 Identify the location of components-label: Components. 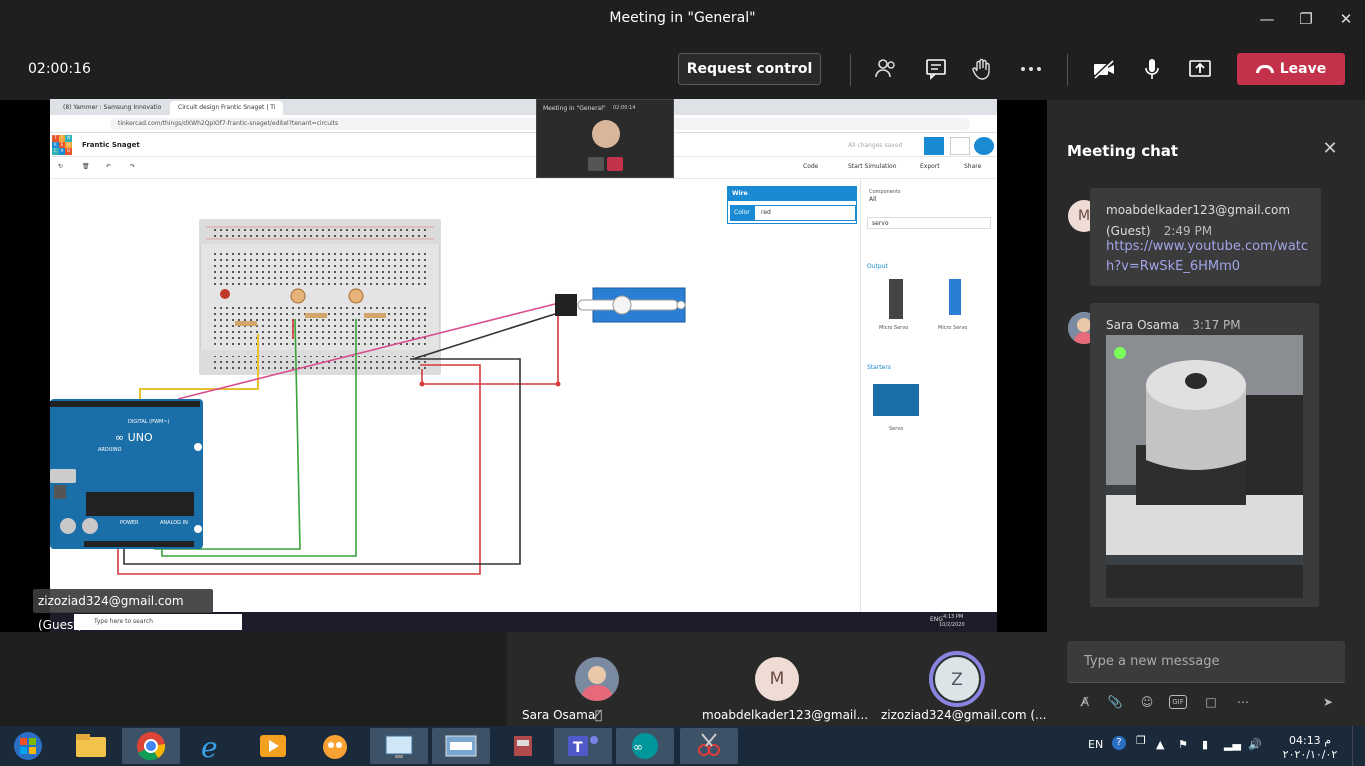
(885, 192).